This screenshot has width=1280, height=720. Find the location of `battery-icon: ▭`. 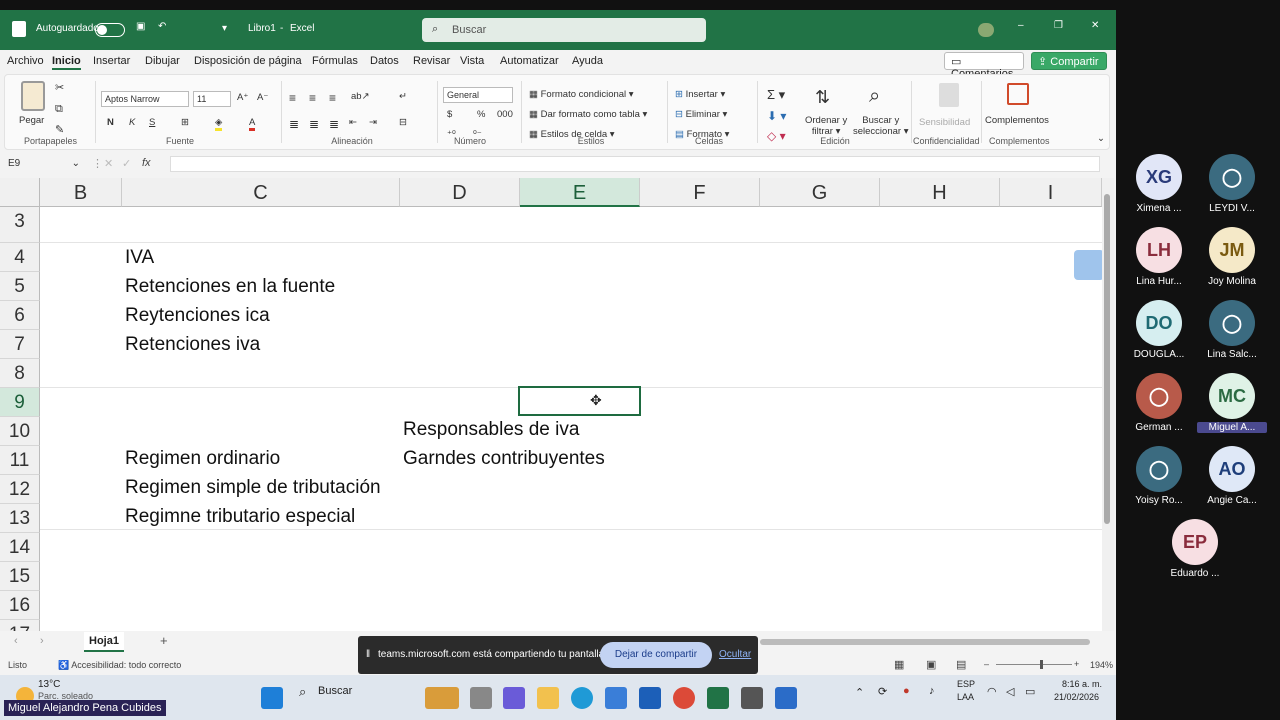

battery-icon: ▭ is located at coordinates (1030, 691).